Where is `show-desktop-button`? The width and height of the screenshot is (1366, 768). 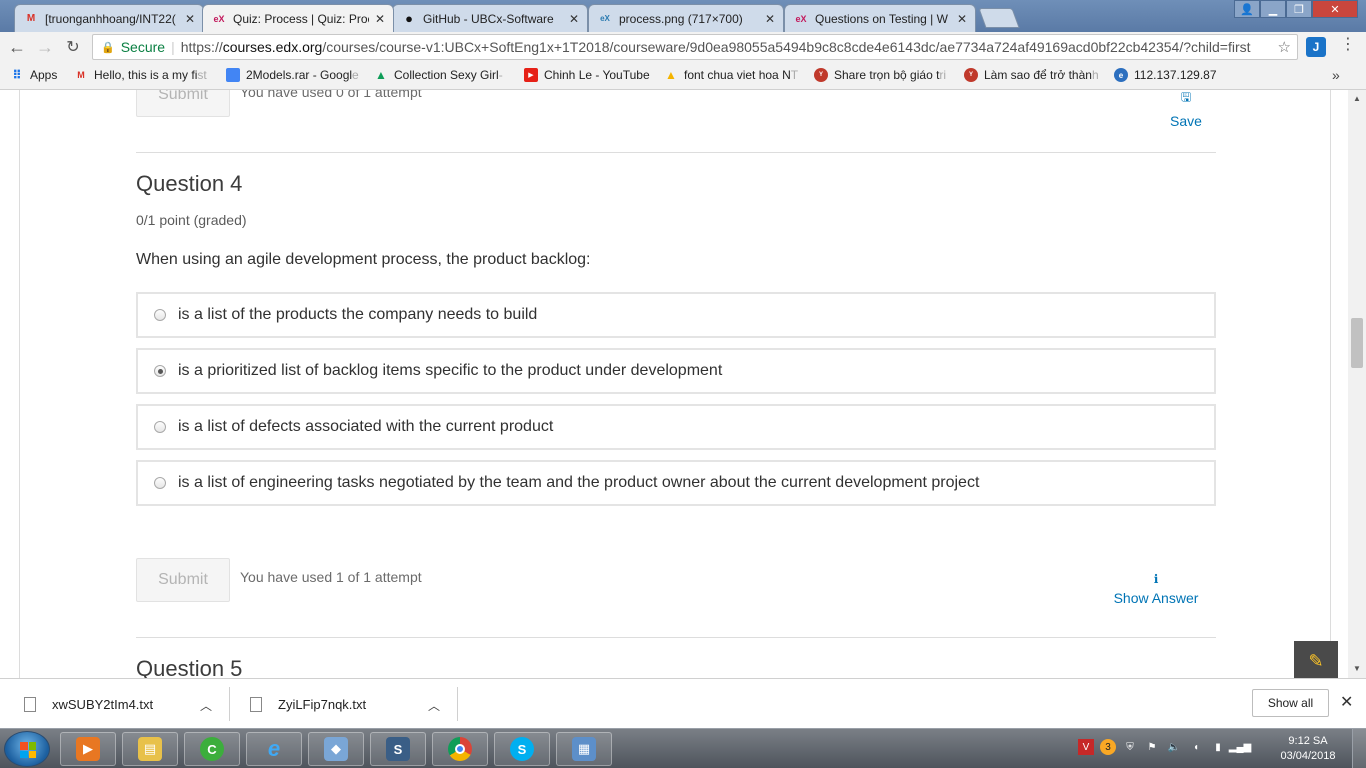 show-desktop-button is located at coordinates (1359, 748).